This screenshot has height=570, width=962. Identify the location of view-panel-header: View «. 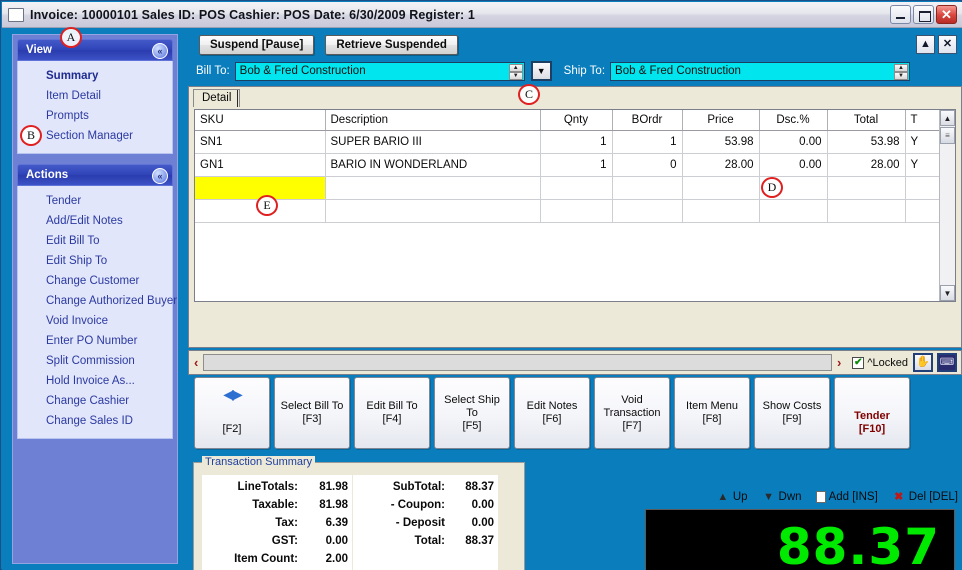
(95, 50).